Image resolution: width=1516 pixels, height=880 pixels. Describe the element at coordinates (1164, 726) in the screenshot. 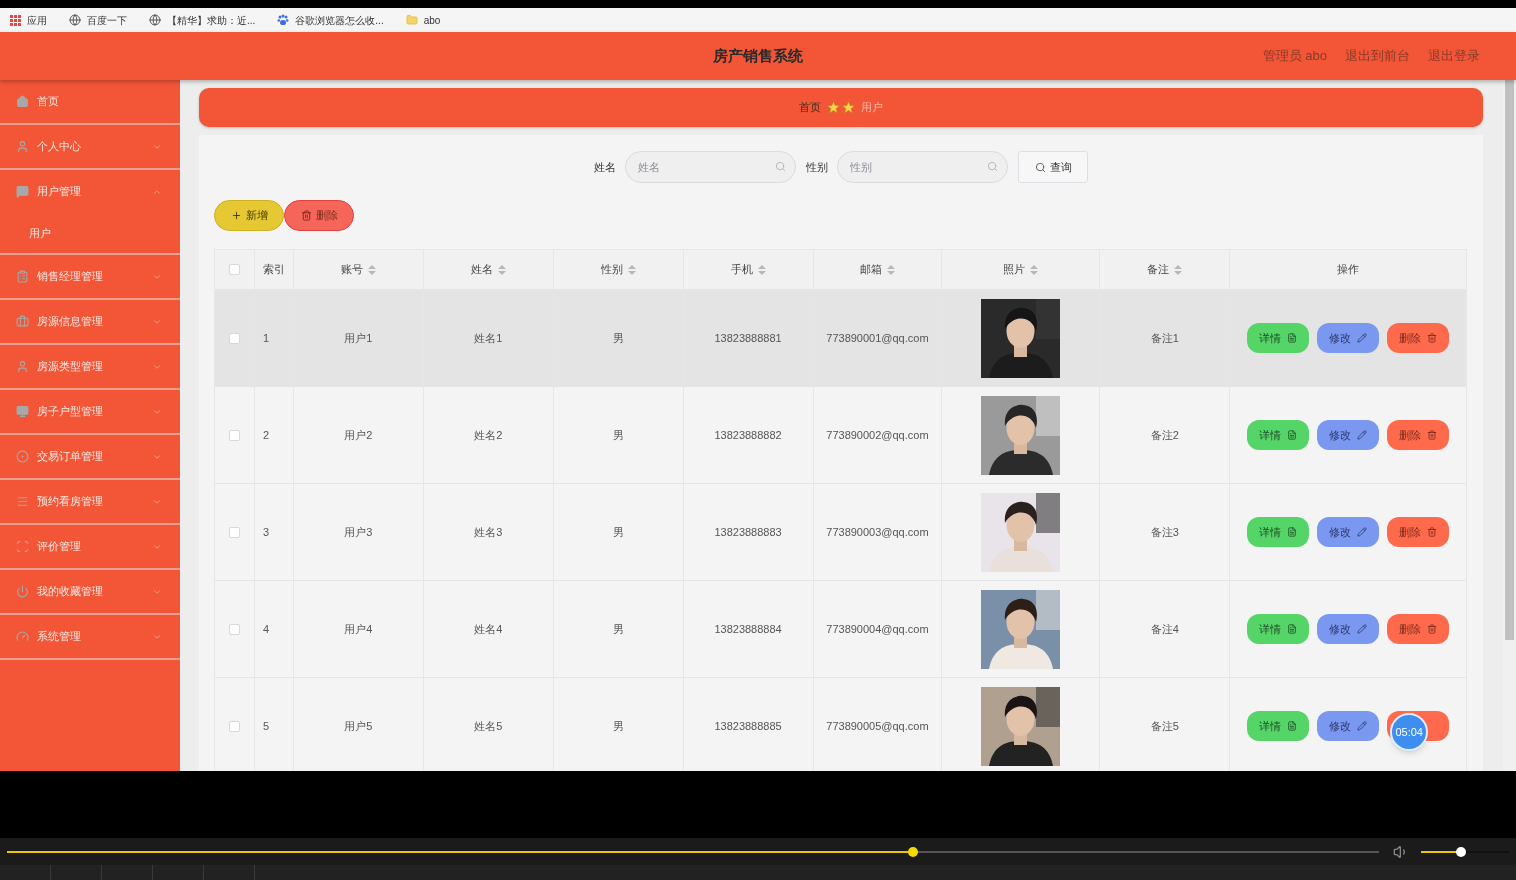

I see `table-cell-text: 备注5` at that location.